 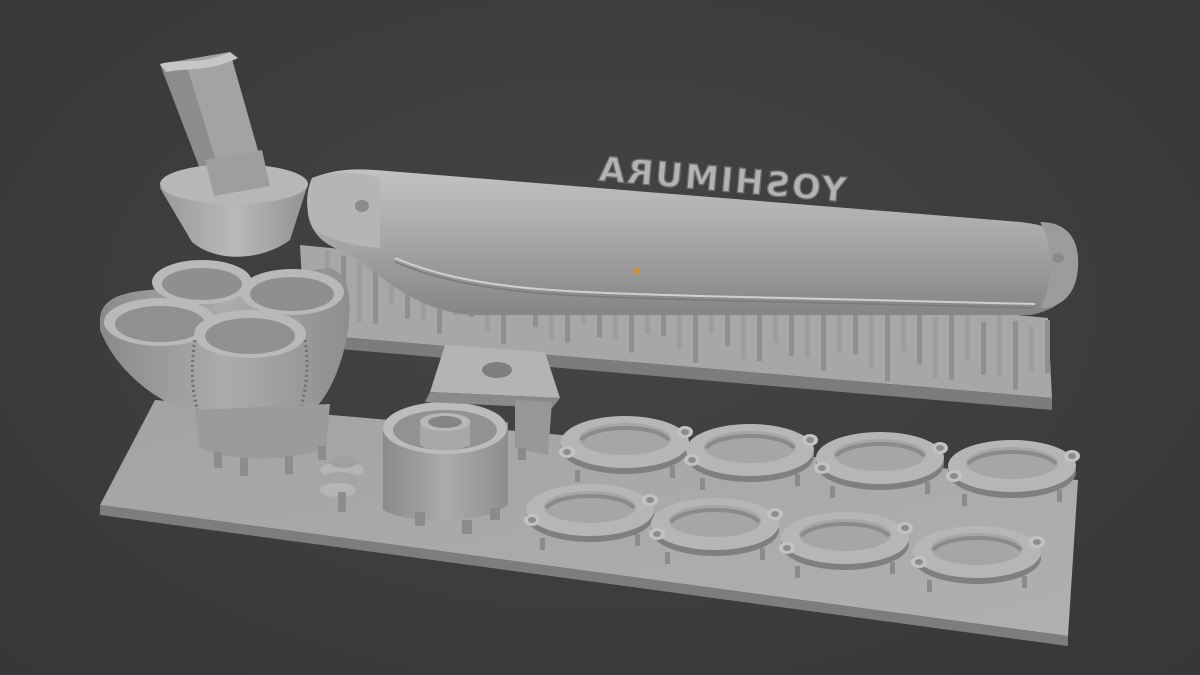 What do you see at coordinates (636, 271) in the screenshot?
I see `origin-marker` at bounding box center [636, 271].